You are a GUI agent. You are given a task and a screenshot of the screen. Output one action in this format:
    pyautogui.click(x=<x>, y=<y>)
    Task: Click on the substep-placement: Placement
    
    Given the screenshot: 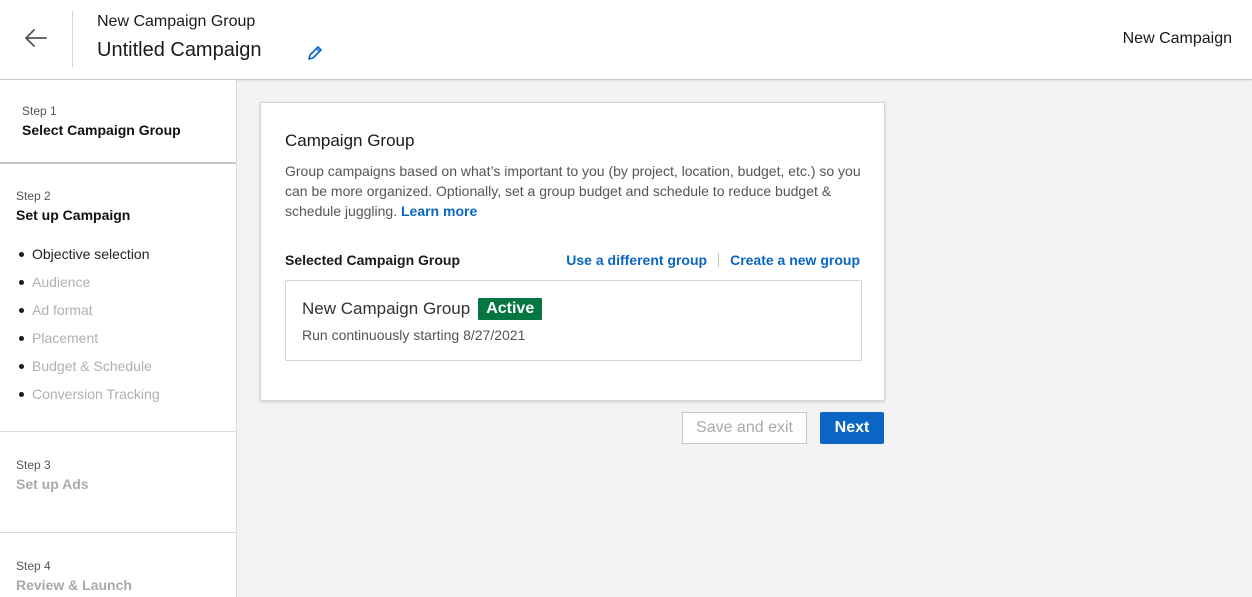 What is the action you would take?
    pyautogui.click(x=88, y=343)
    